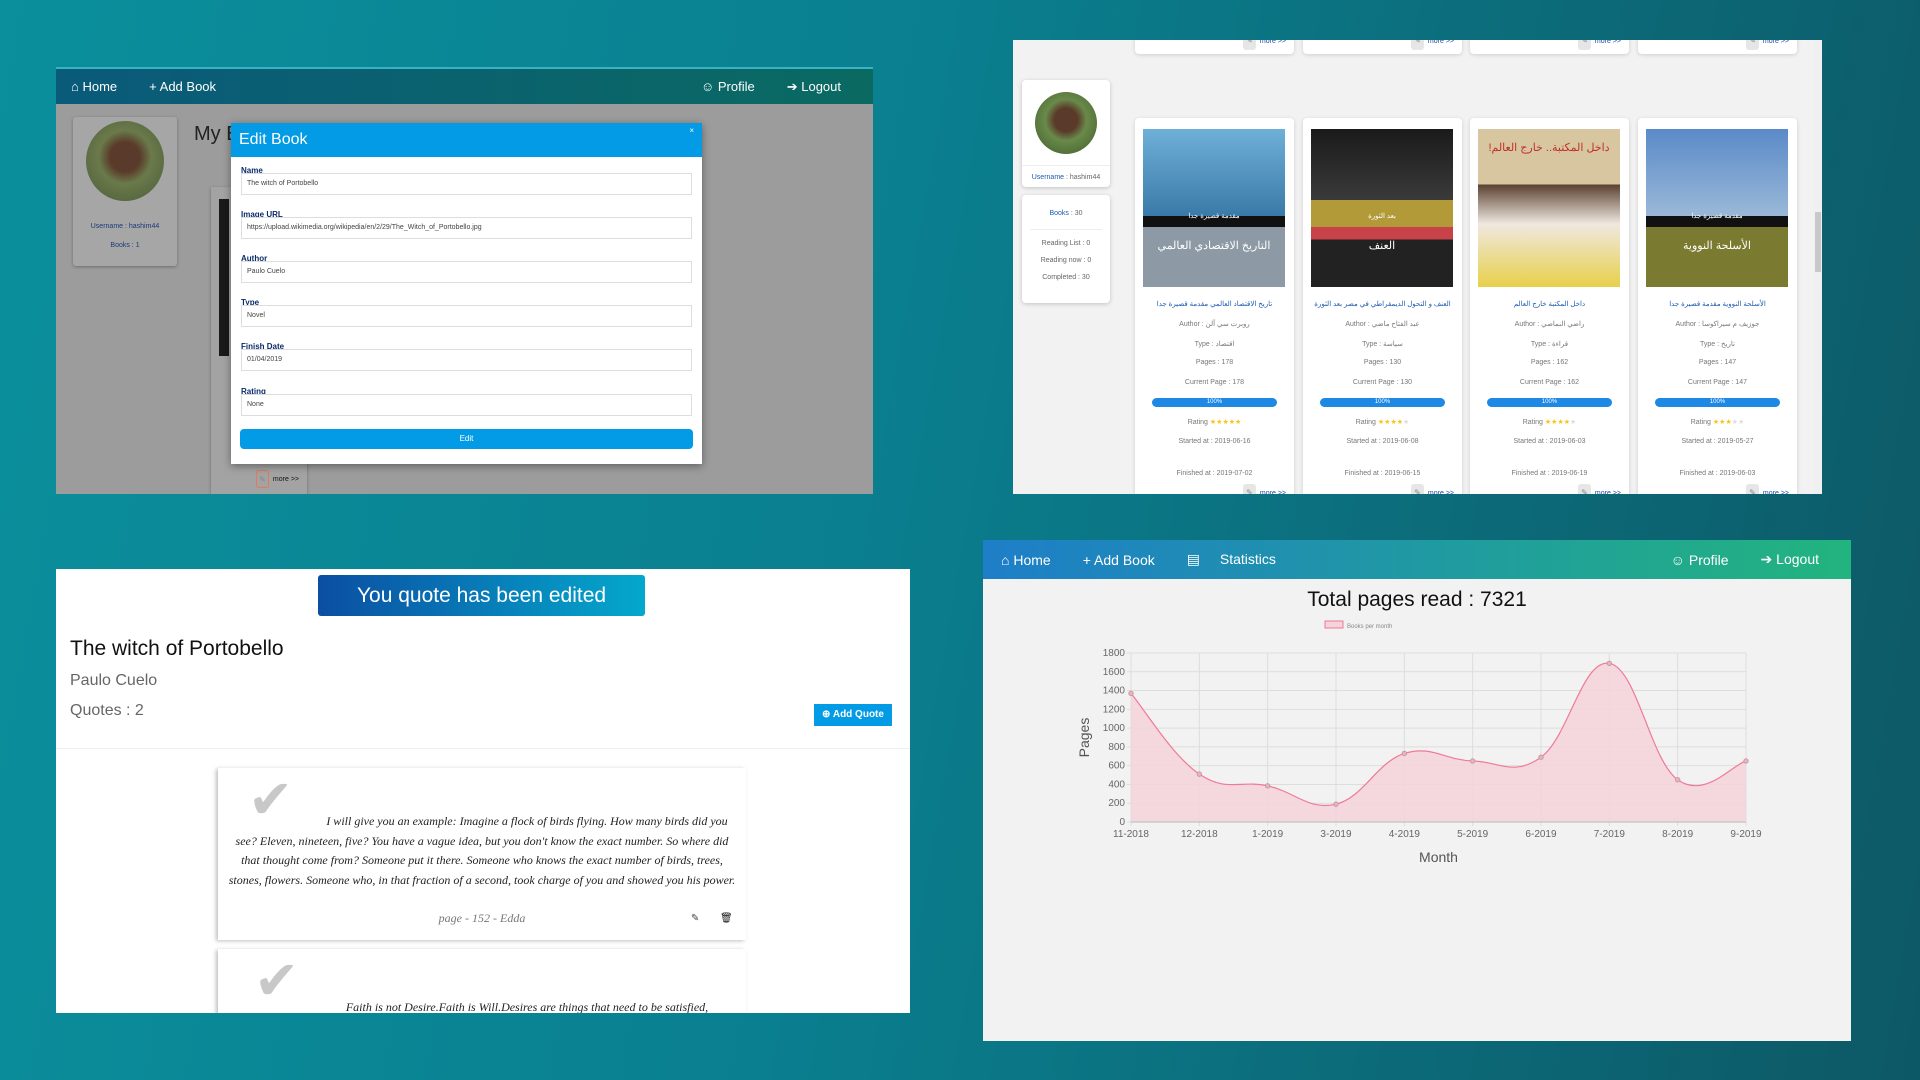 Image resolution: width=1920 pixels, height=1080 pixels. Describe the element at coordinates (1549, 382) in the screenshot. I see `book-current-page: Current Page : 162` at that location.